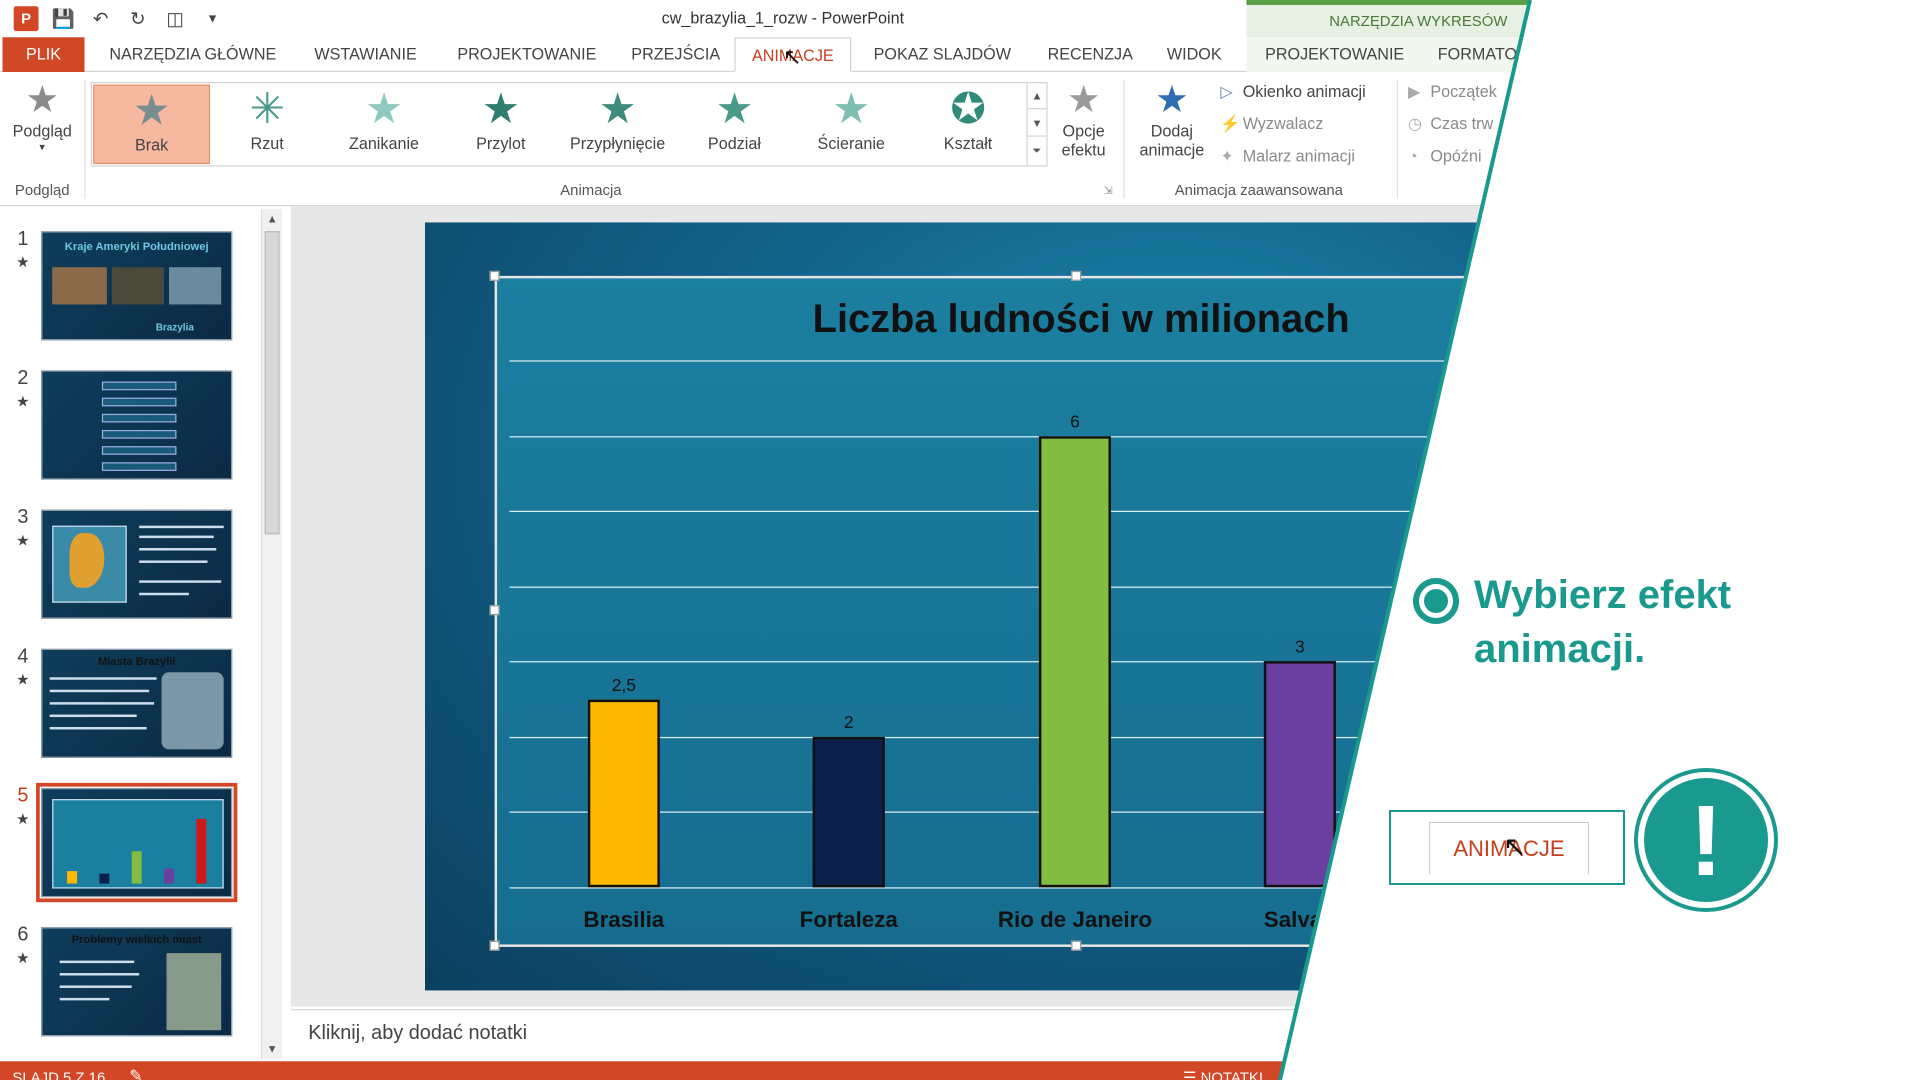  What do you see at coordinates (848, 721) in the screenshot?
I see `data-label: 2` at bounding box center [848, 721].